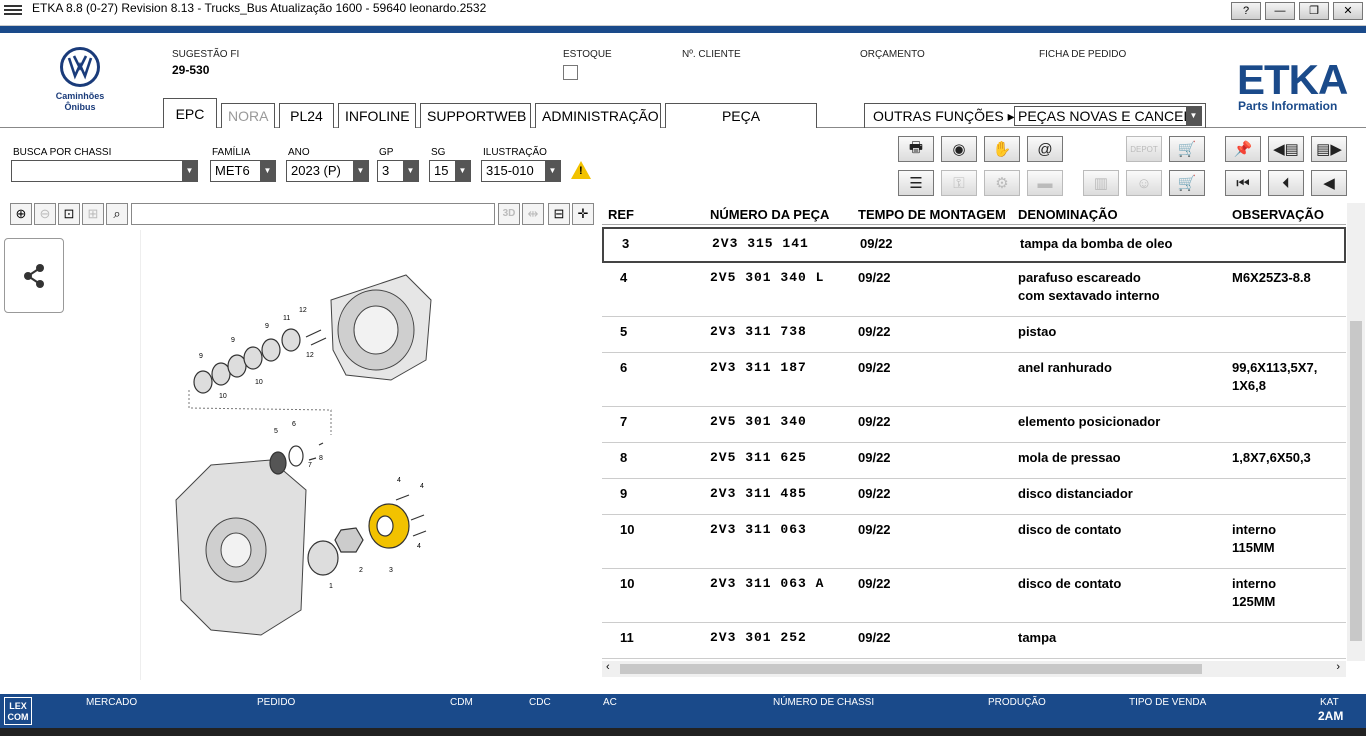 The image size is (1366, 736). Describe the element at coordinates (267, 326) in the screenshot. I see `callout-9a: 9` at that location.